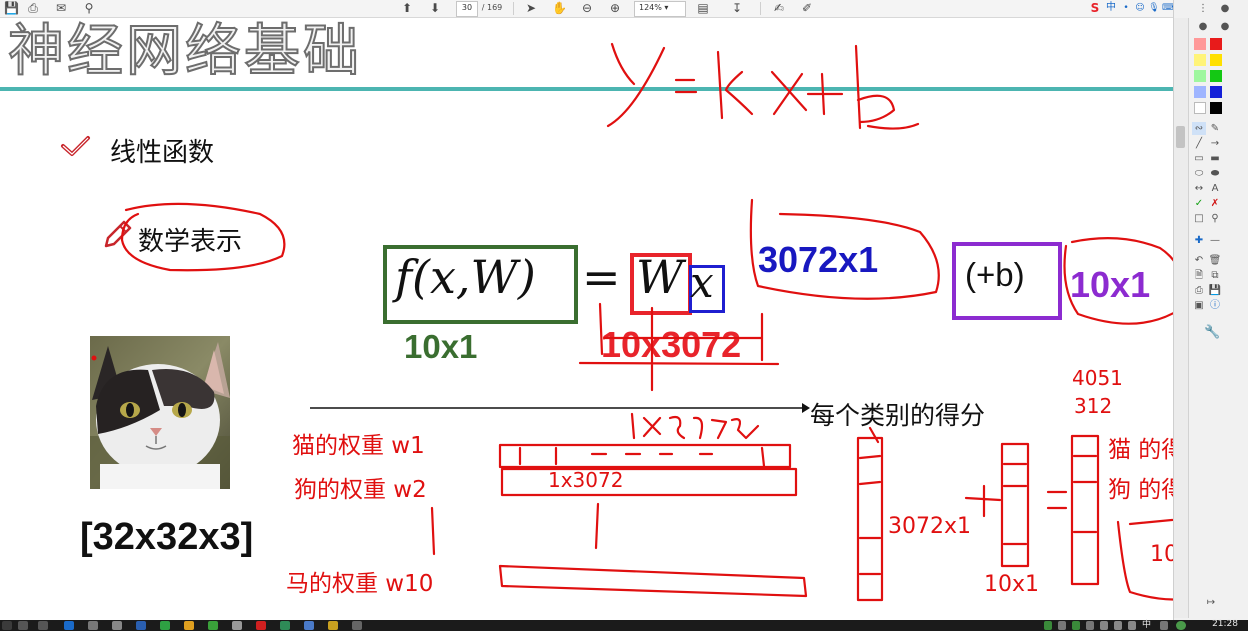 The height and width of the screenshot is (631, 1248). I want to click on dog-score-value: 312, so click(1093, 406).